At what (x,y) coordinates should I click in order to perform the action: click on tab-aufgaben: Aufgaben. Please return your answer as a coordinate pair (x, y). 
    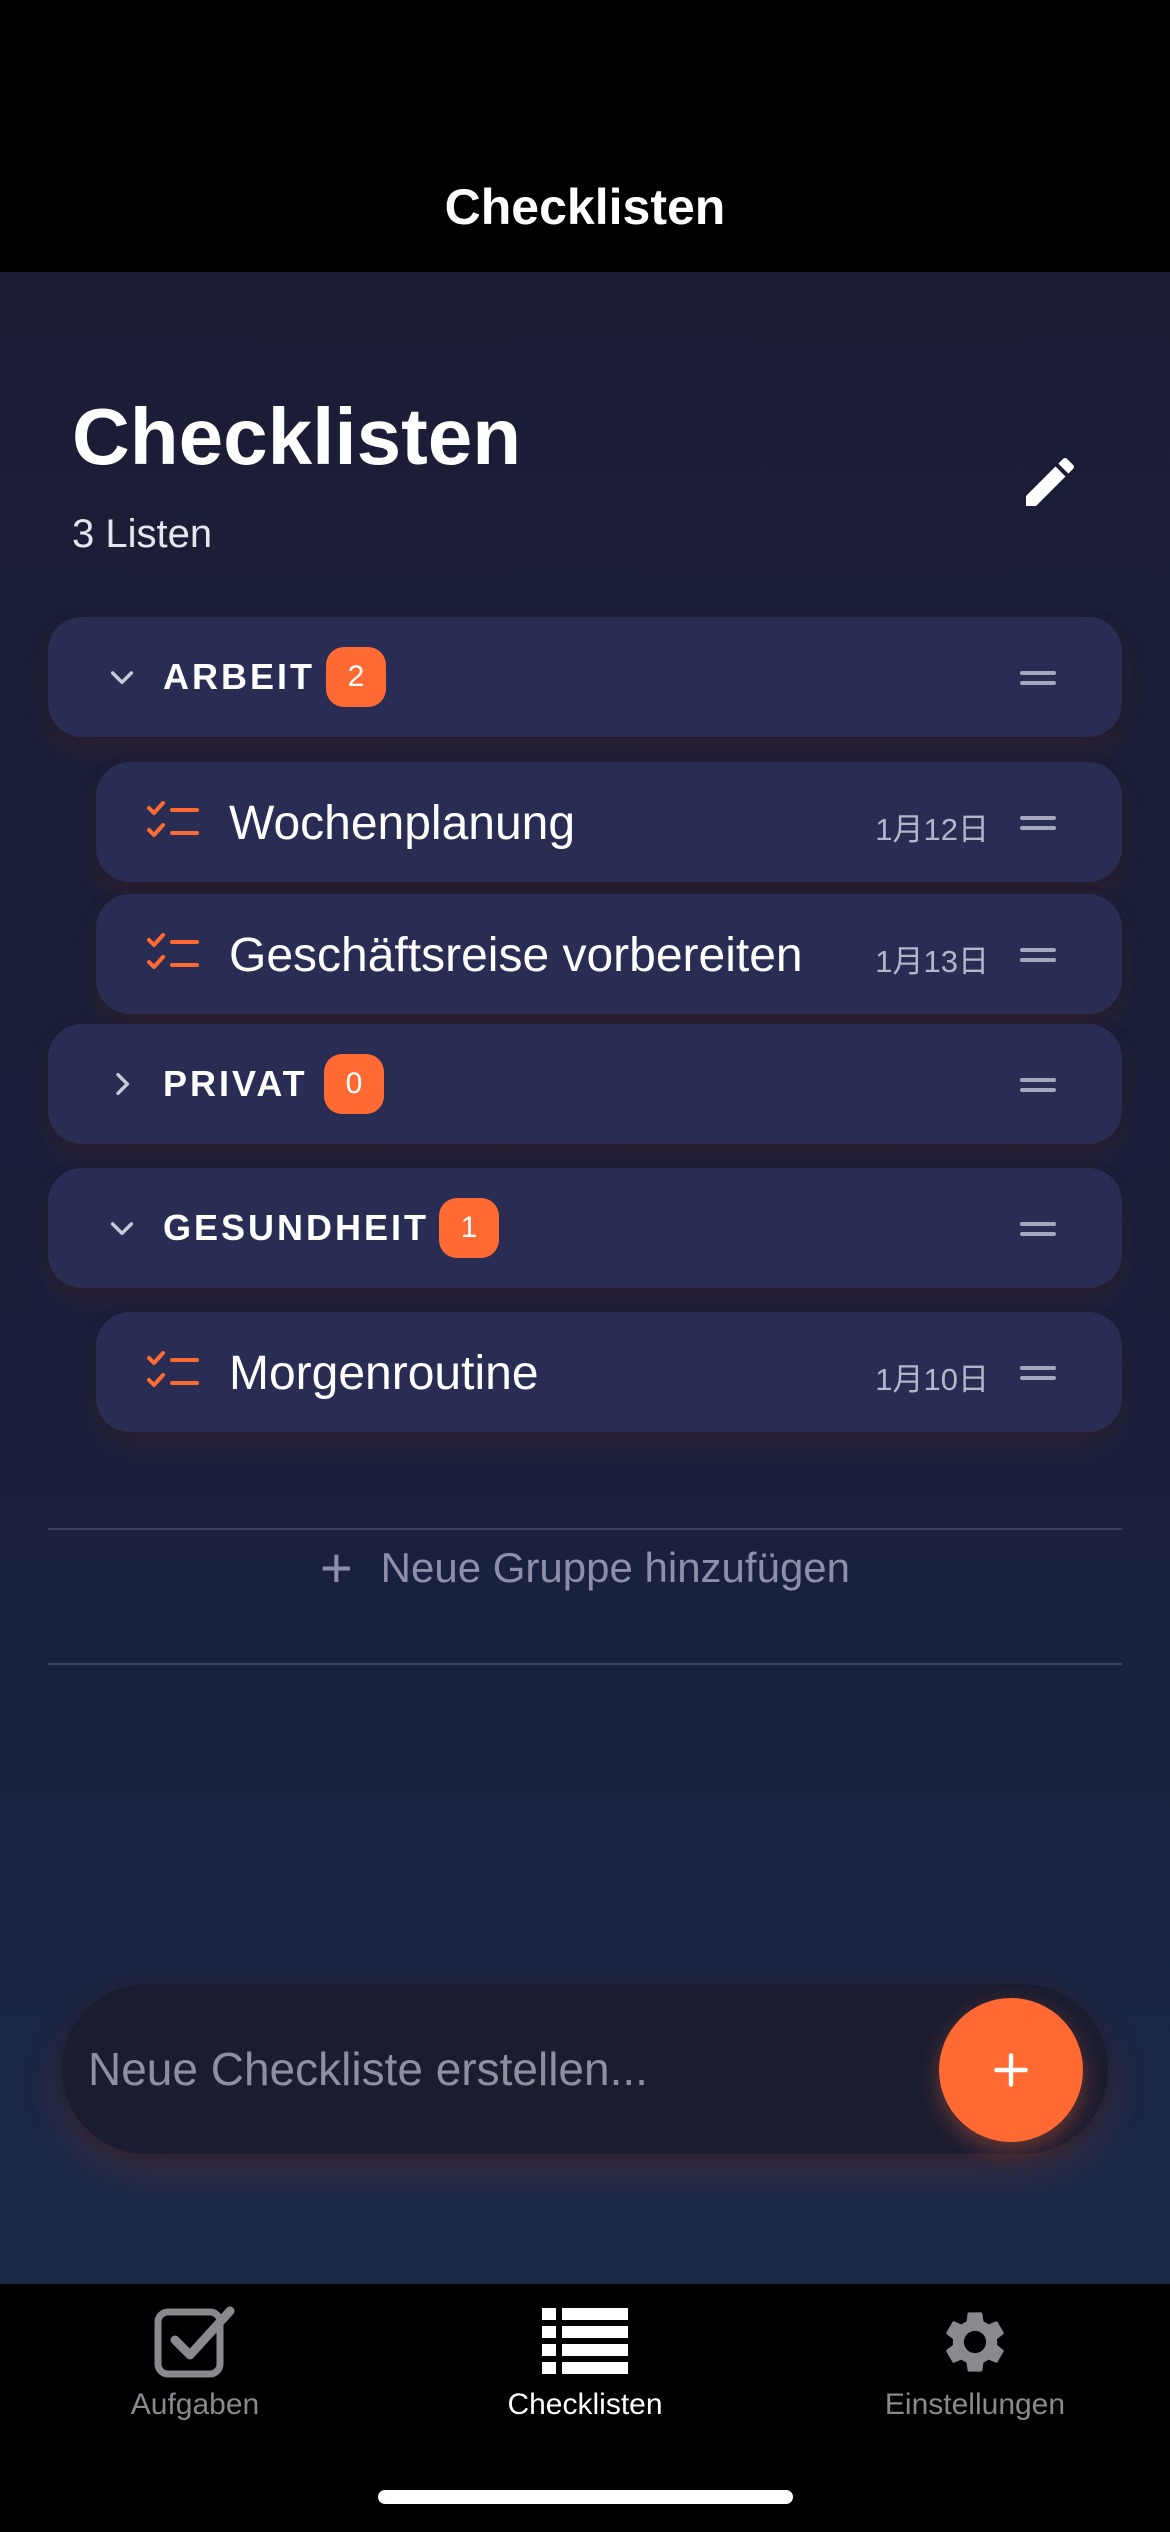
    Looking at the image, I should click on (195, 2377).